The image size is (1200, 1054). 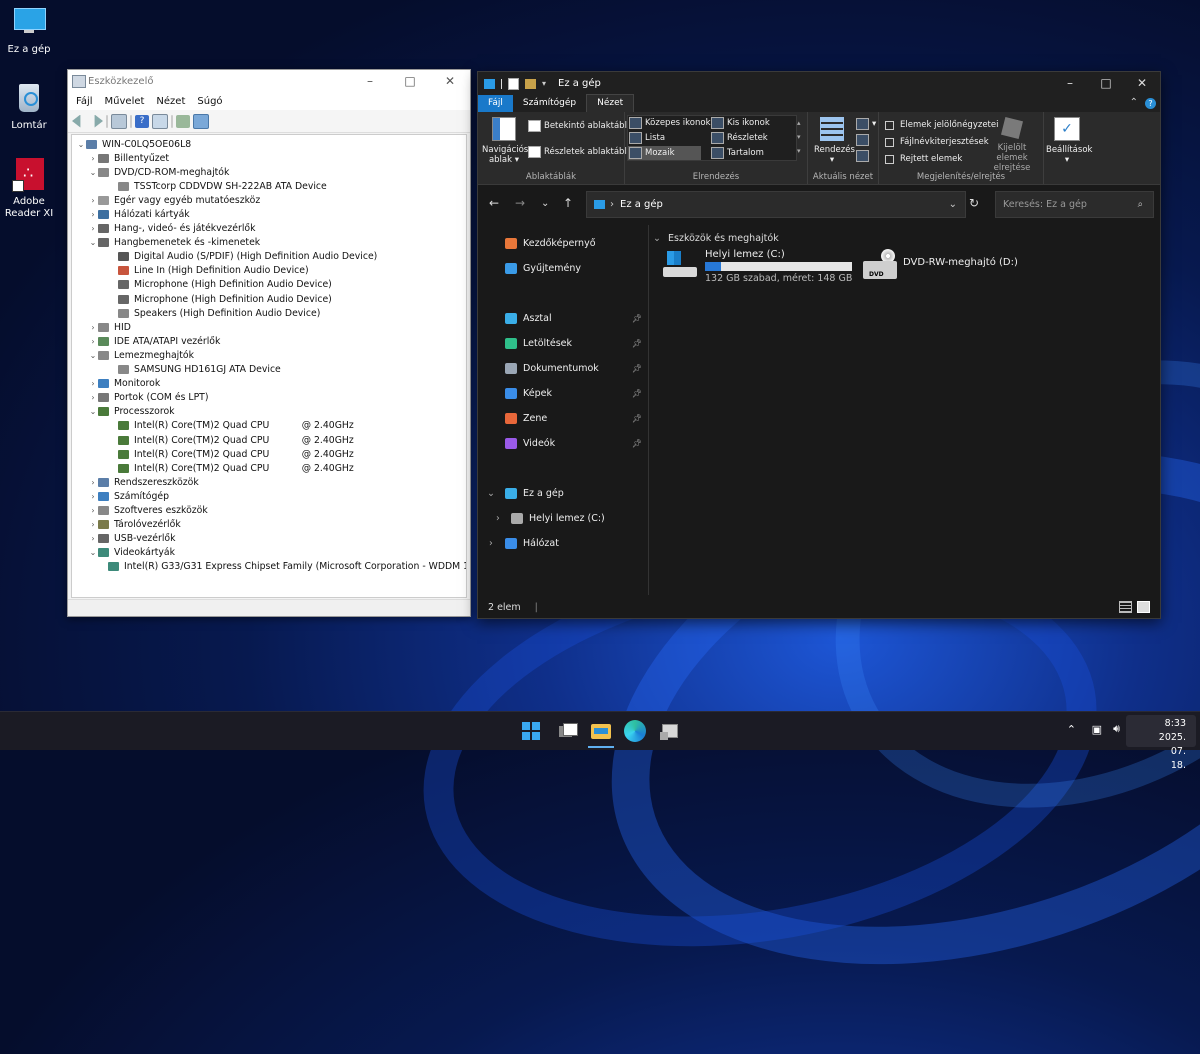 What do you see at coordinates (580, 126) in the screenshot?
I see `preview-pane-button: Betekintő ablaktábla` at bounding box center [580, 126].